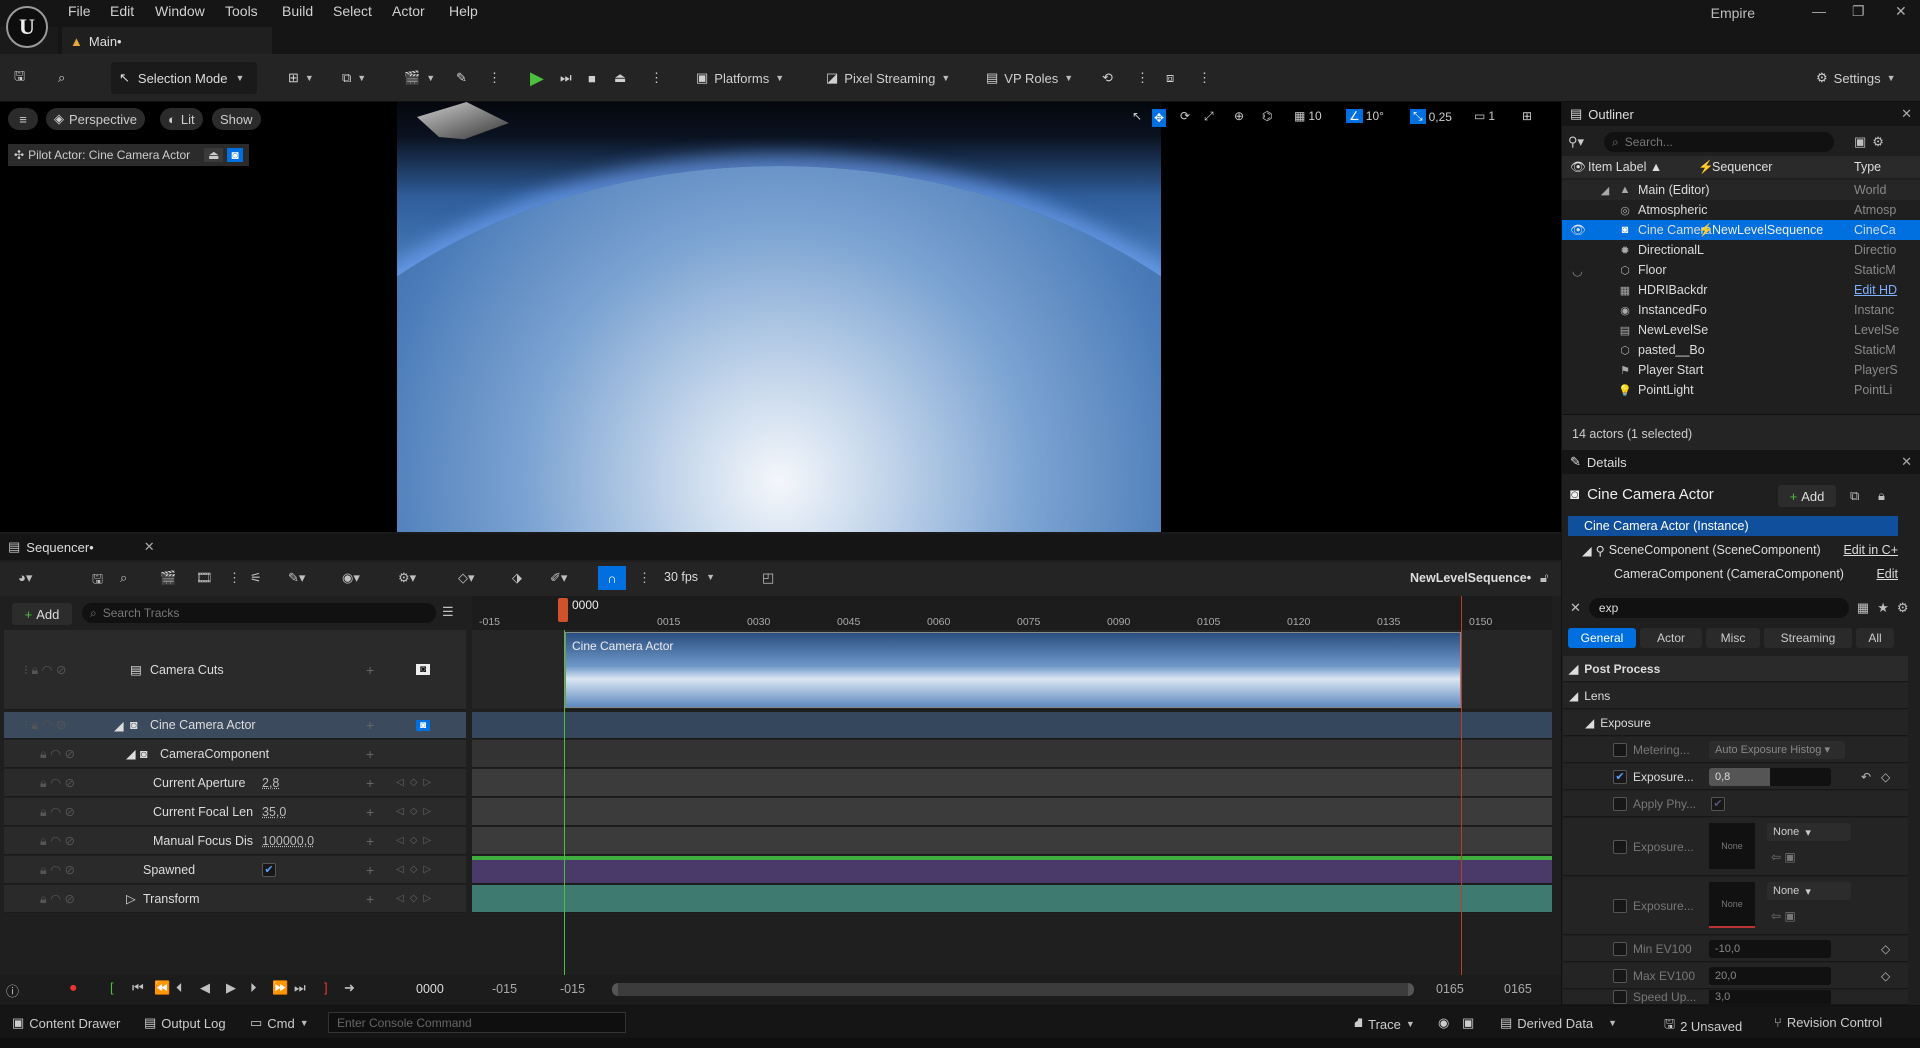  I want to click on add-component-button: + Add, so click(1807, 496).